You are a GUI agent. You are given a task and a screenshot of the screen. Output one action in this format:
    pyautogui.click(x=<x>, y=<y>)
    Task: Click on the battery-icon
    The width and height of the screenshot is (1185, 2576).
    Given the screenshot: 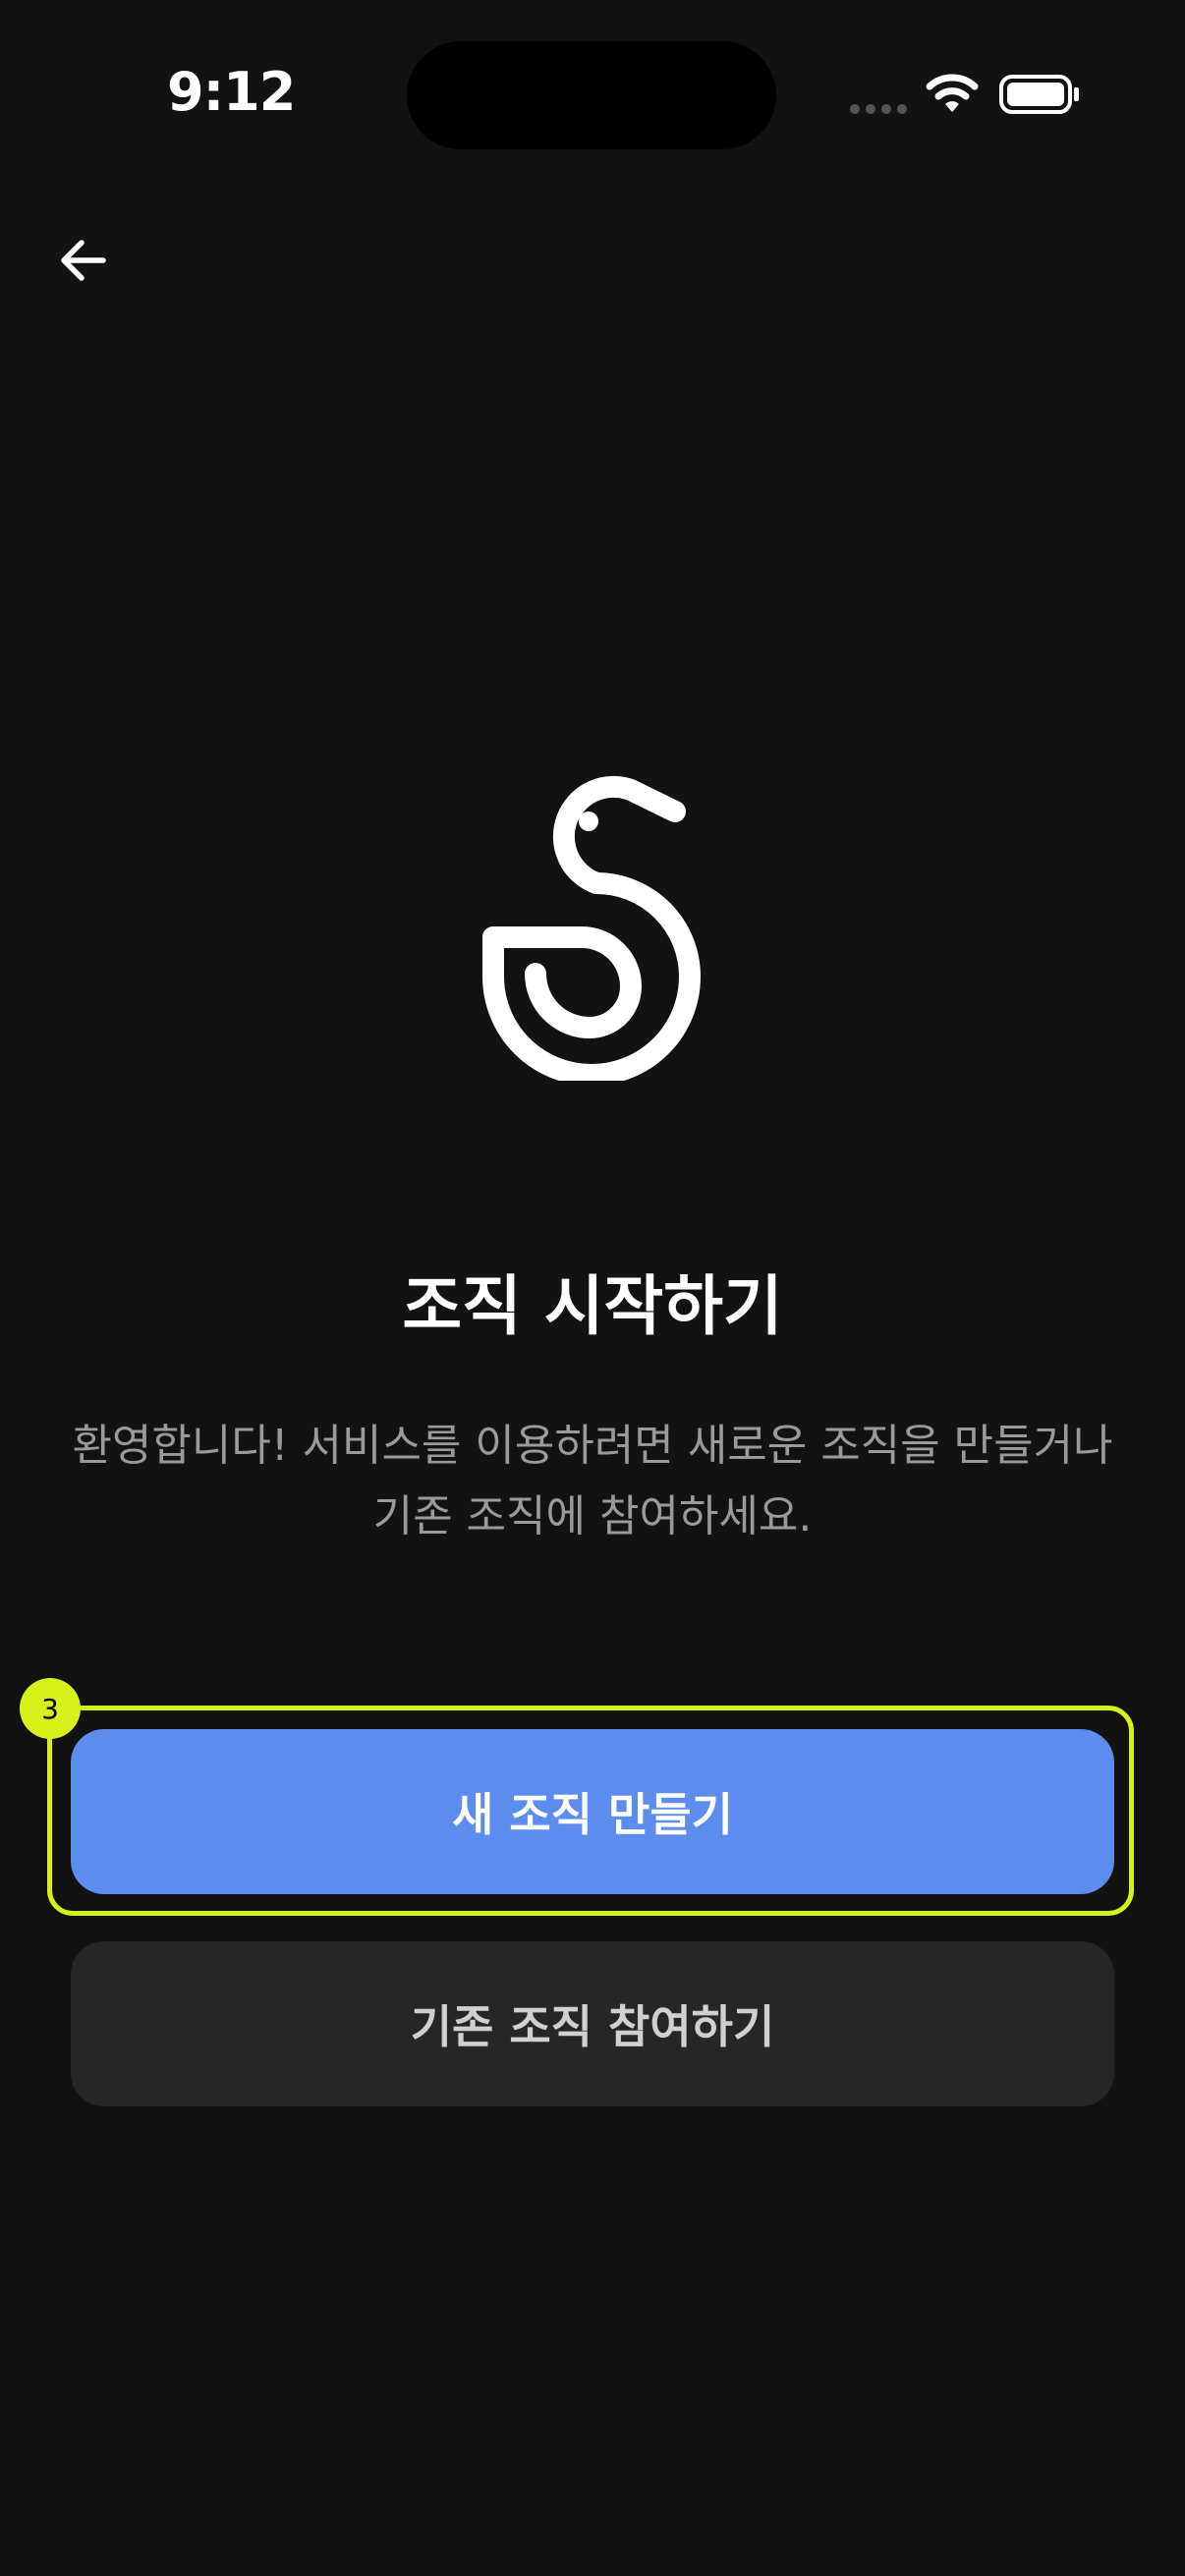 What is the action you would take?
    pyautogui.click(x=1039, y=94)
    